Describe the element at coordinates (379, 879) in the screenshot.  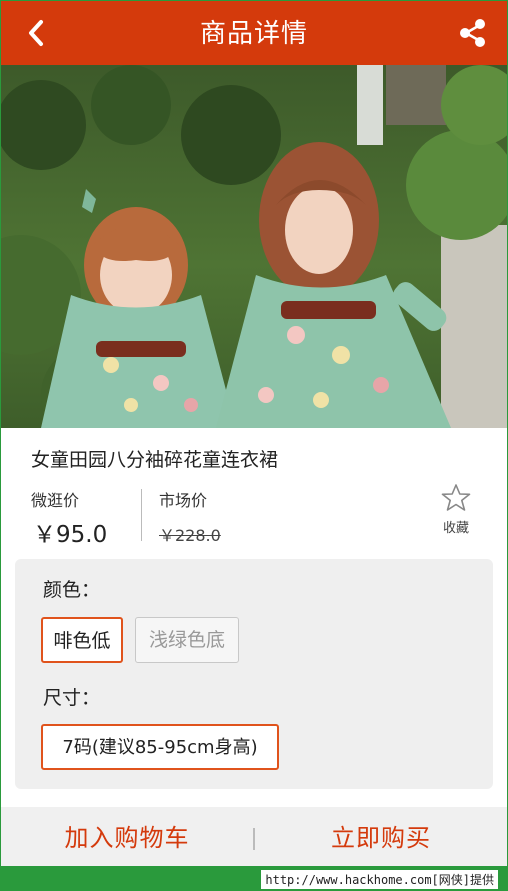
I see `watermark-text: http://www.hackhome.com[网侠]提供` at that location.